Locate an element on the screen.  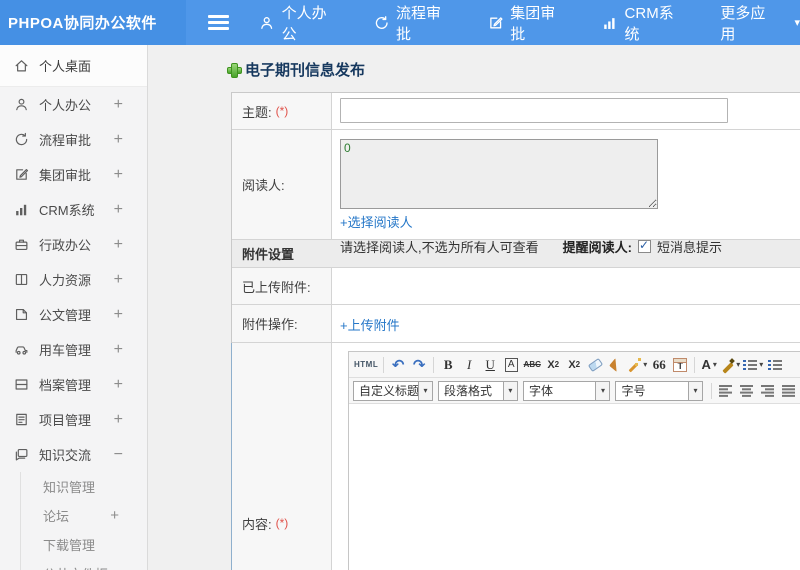
highlight-block-button: A is located at coordinates (511, 365).